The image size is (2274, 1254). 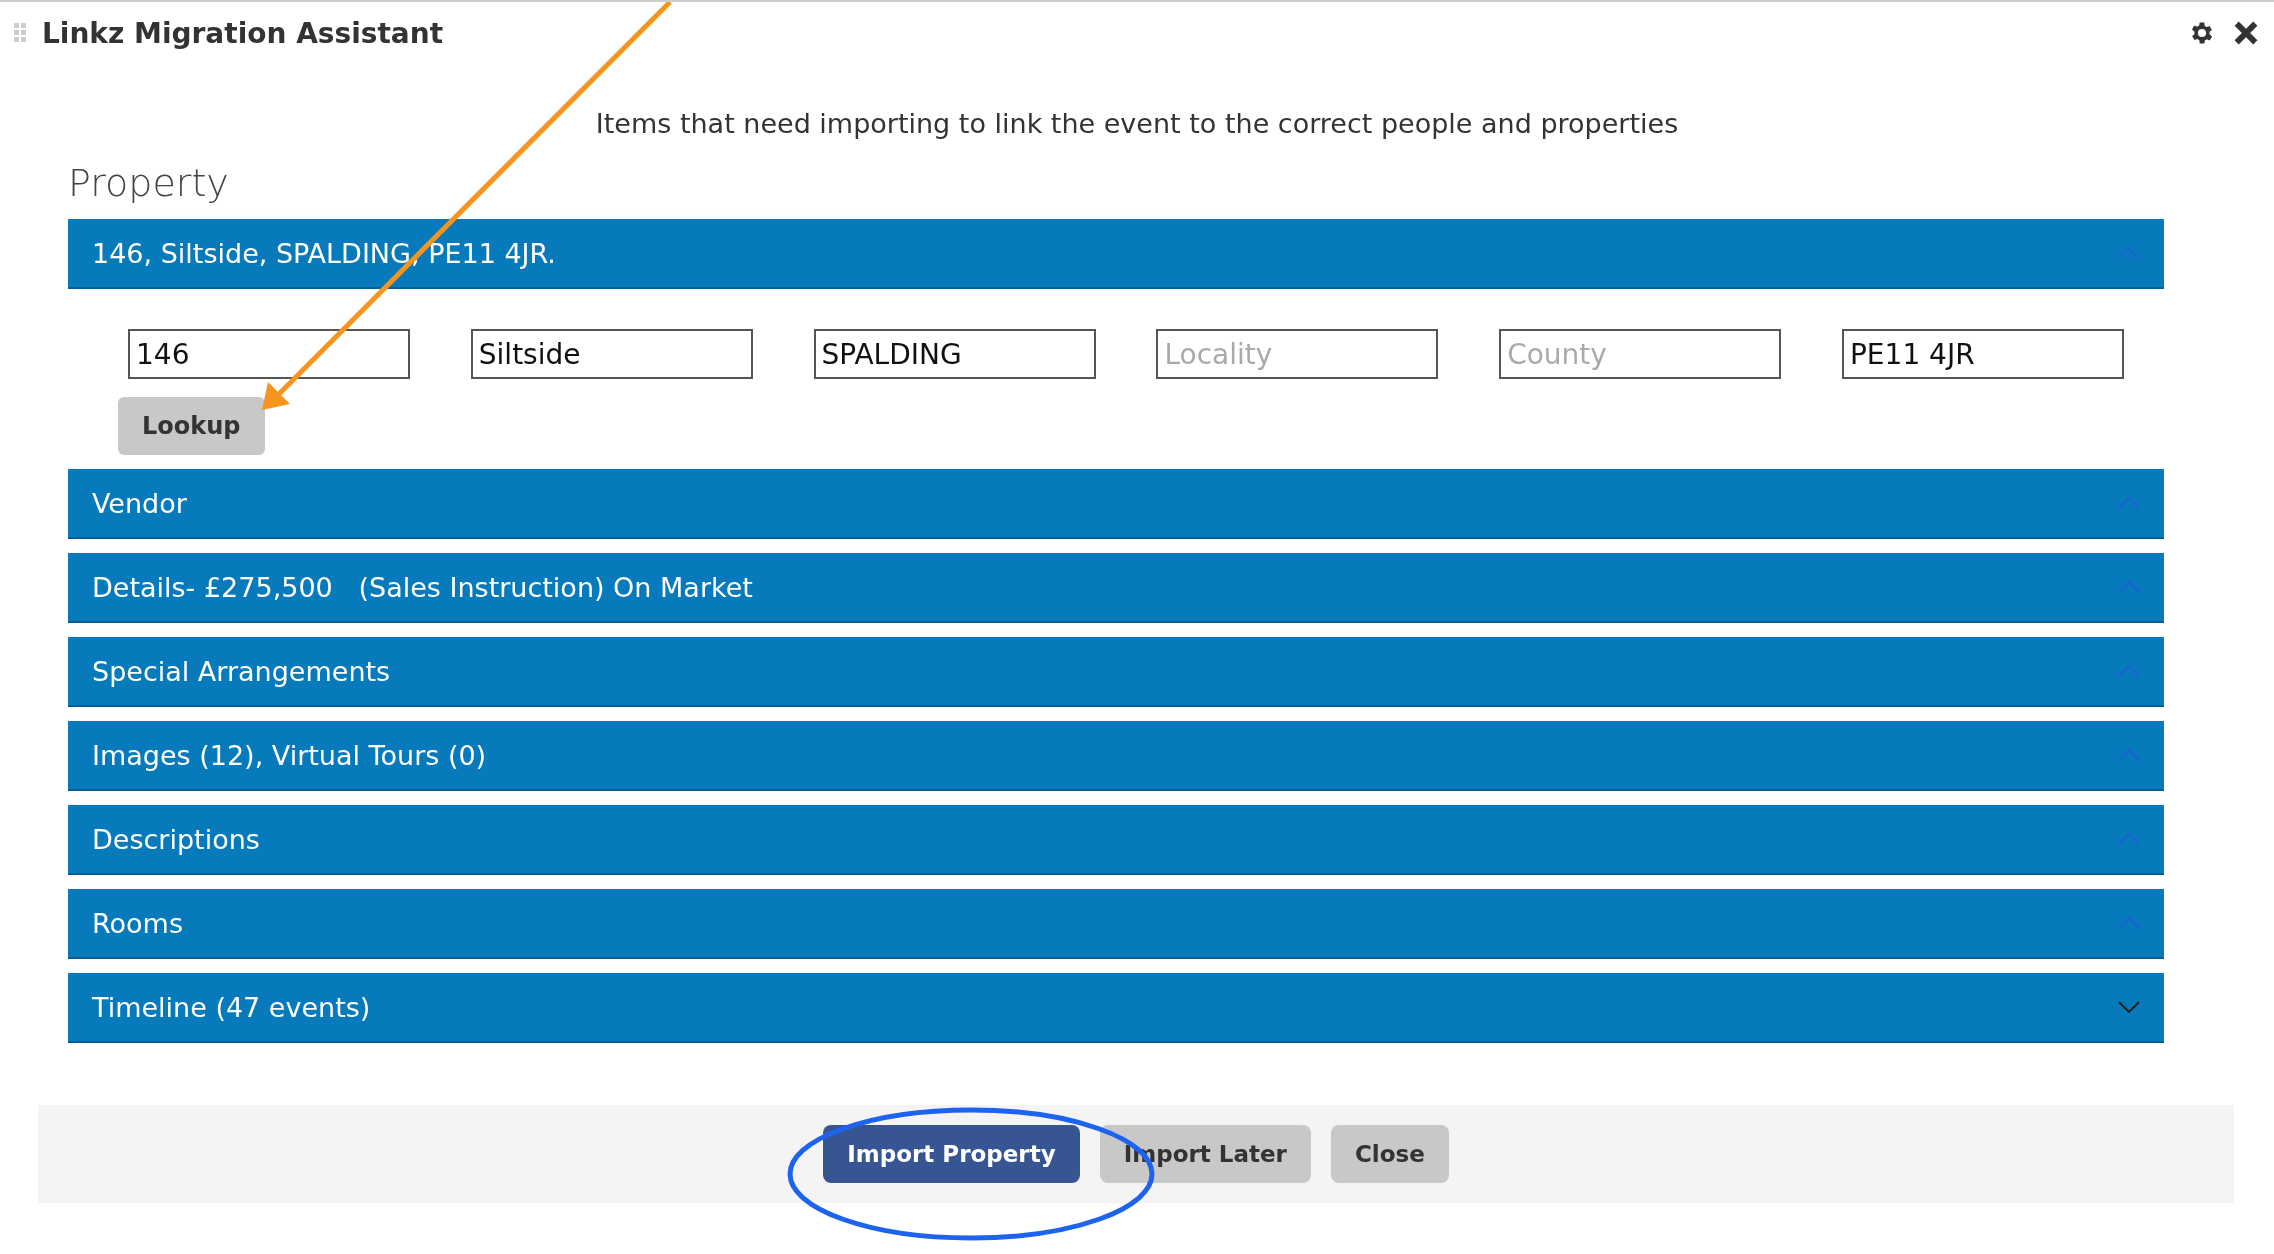 I want to click on accordion-header: Images (12), Virtual Tours (0), so click(x=1116, y=756).